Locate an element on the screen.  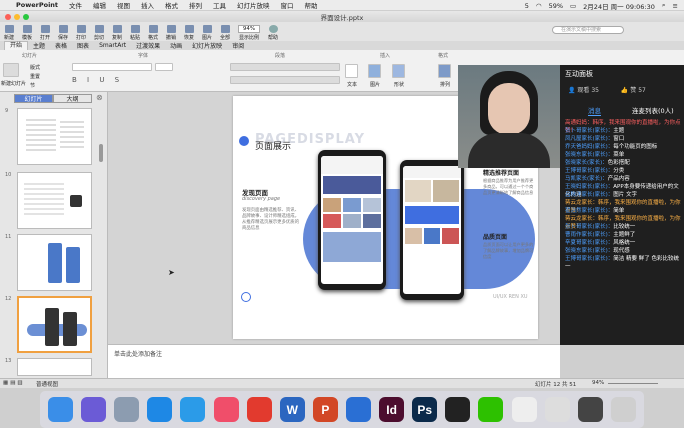
menu-window: 窗口 is located at coordinates (287, 5).